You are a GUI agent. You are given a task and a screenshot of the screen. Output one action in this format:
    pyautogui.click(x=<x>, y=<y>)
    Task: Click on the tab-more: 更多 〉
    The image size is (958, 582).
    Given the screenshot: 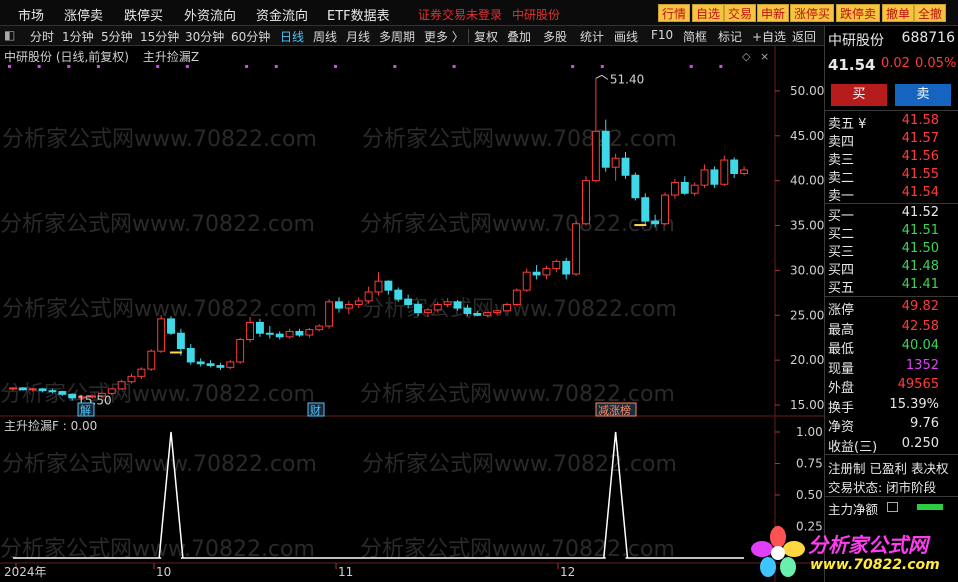 What is the action you would take?
    pyautogui.click(x=444, y=36)
    